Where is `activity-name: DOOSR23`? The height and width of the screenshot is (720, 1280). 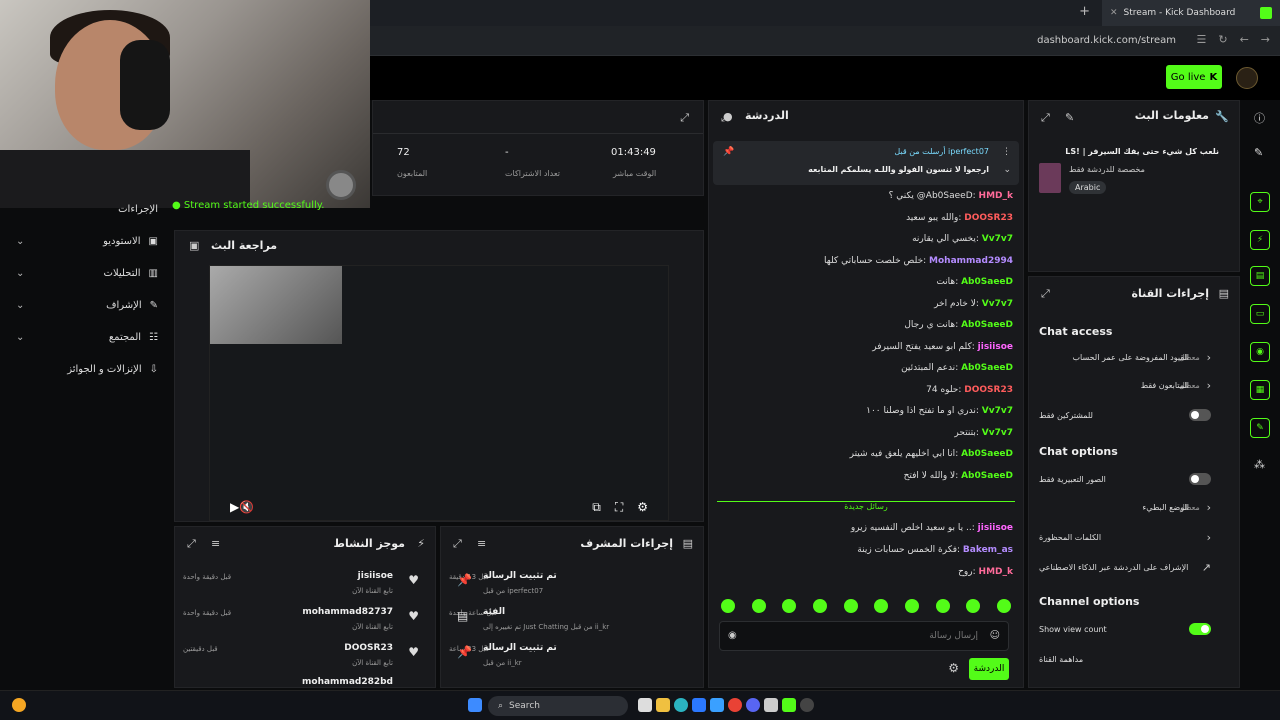
activity-name: DOOSR23 is located at coordinates (368, 648).